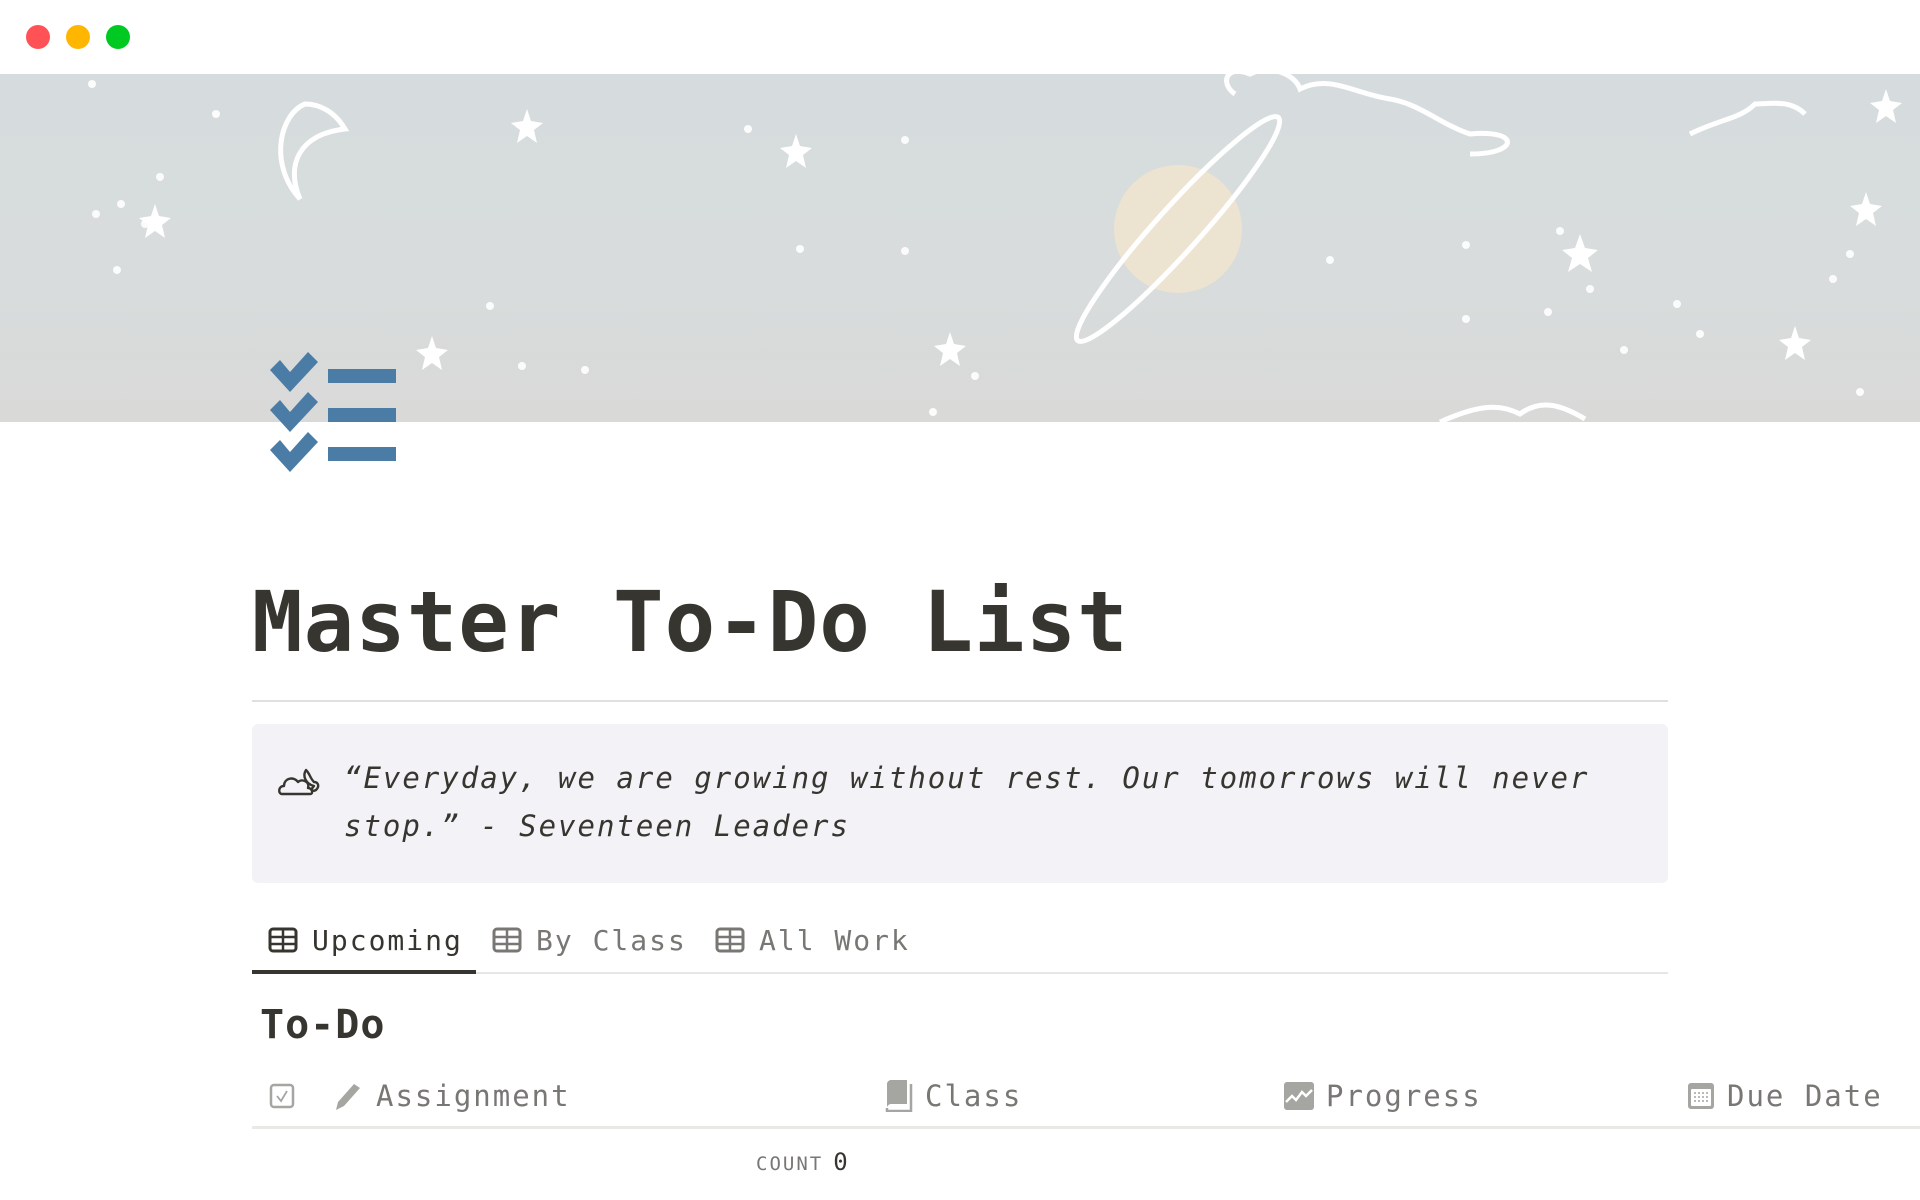 This screenshot has width=1920, height=1200. What do you see at coordinates (118, 37) in the screenshot?
I see `maximize-window-button` at bounding box center [118, 37].